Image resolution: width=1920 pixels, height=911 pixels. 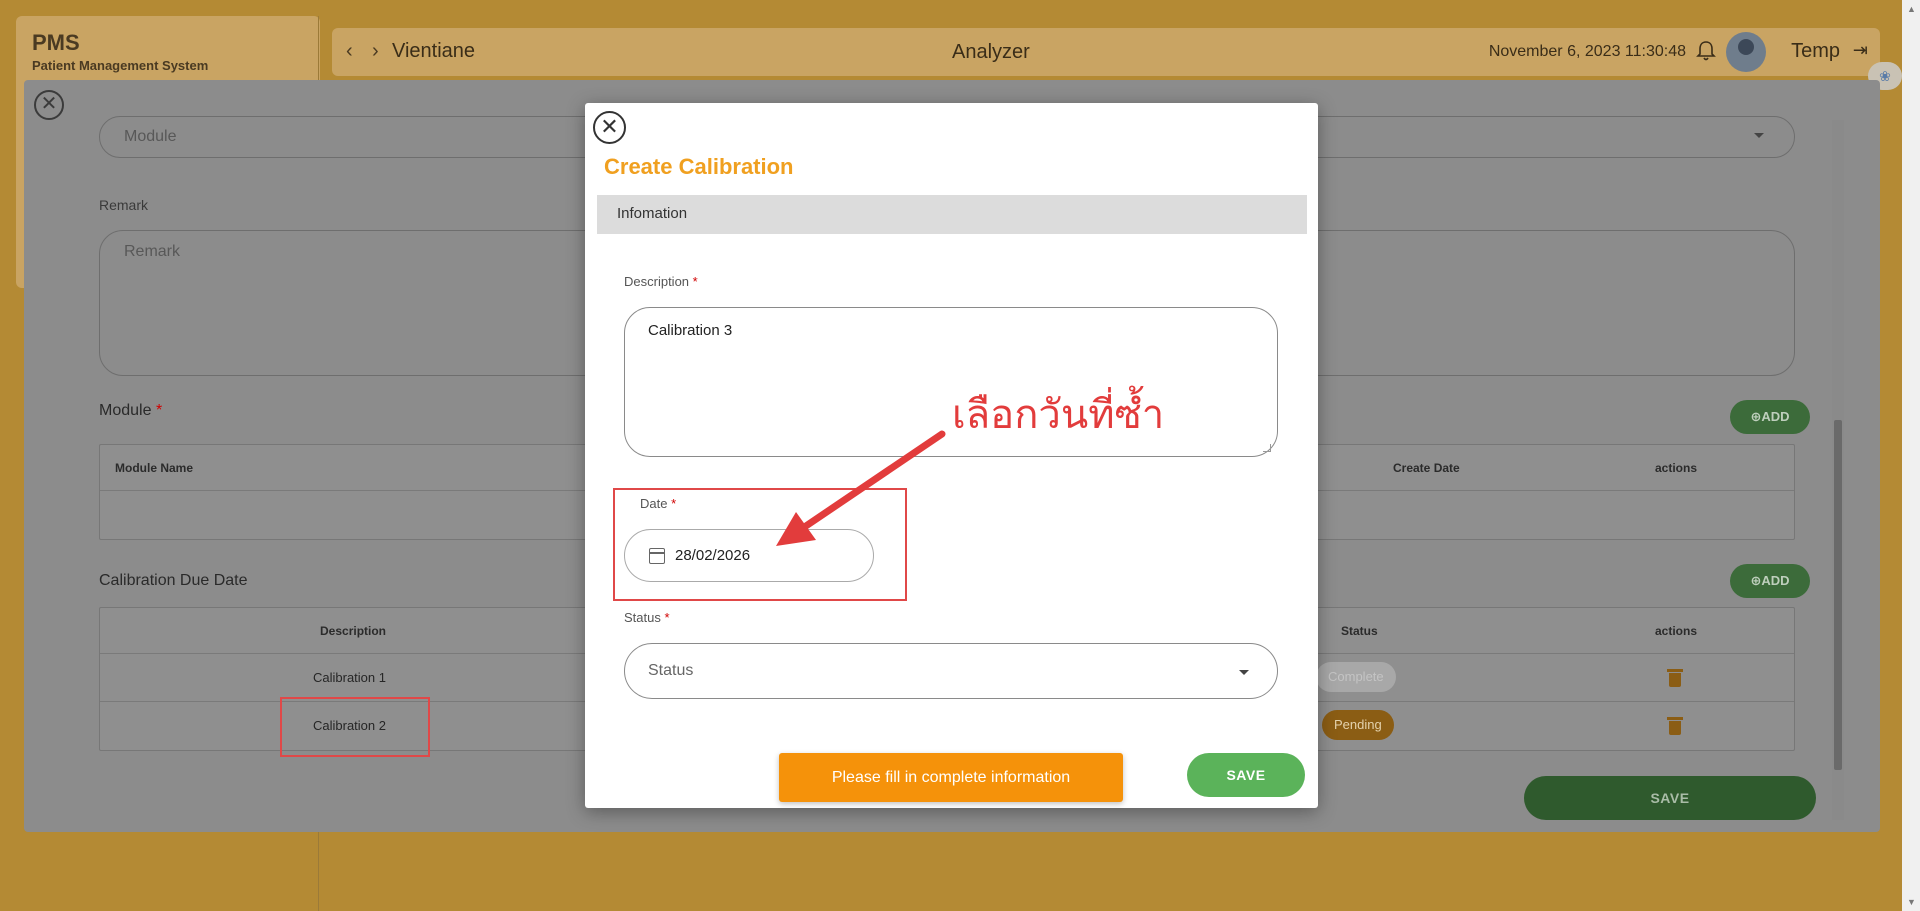 What do you see at coordinates (647, 617) in the screenshot?
I see `status-label: Status *` at bounding box center [647, 617].